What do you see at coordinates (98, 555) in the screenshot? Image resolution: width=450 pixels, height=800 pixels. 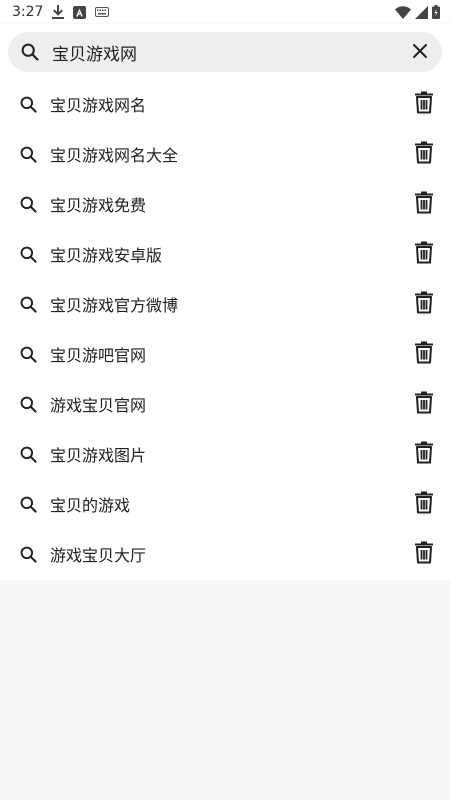 I see `suggestion-label: 游戏宝贝大厅` at bounding box center [98, 555].